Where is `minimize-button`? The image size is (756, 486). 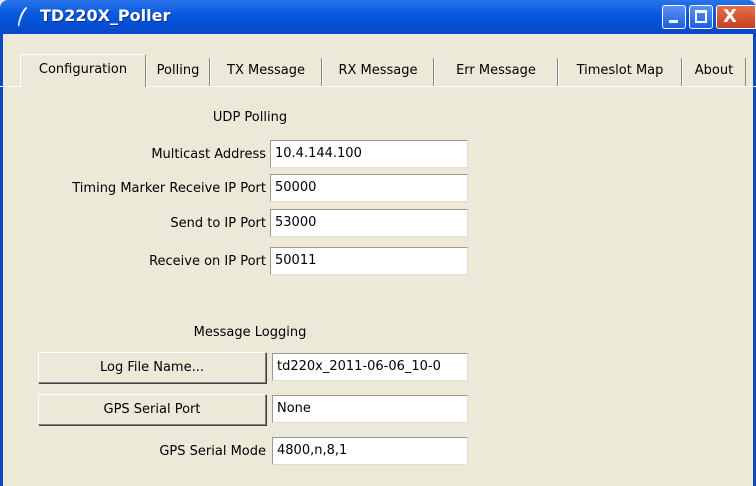 minimize-button is located at coordinates (674, 17).